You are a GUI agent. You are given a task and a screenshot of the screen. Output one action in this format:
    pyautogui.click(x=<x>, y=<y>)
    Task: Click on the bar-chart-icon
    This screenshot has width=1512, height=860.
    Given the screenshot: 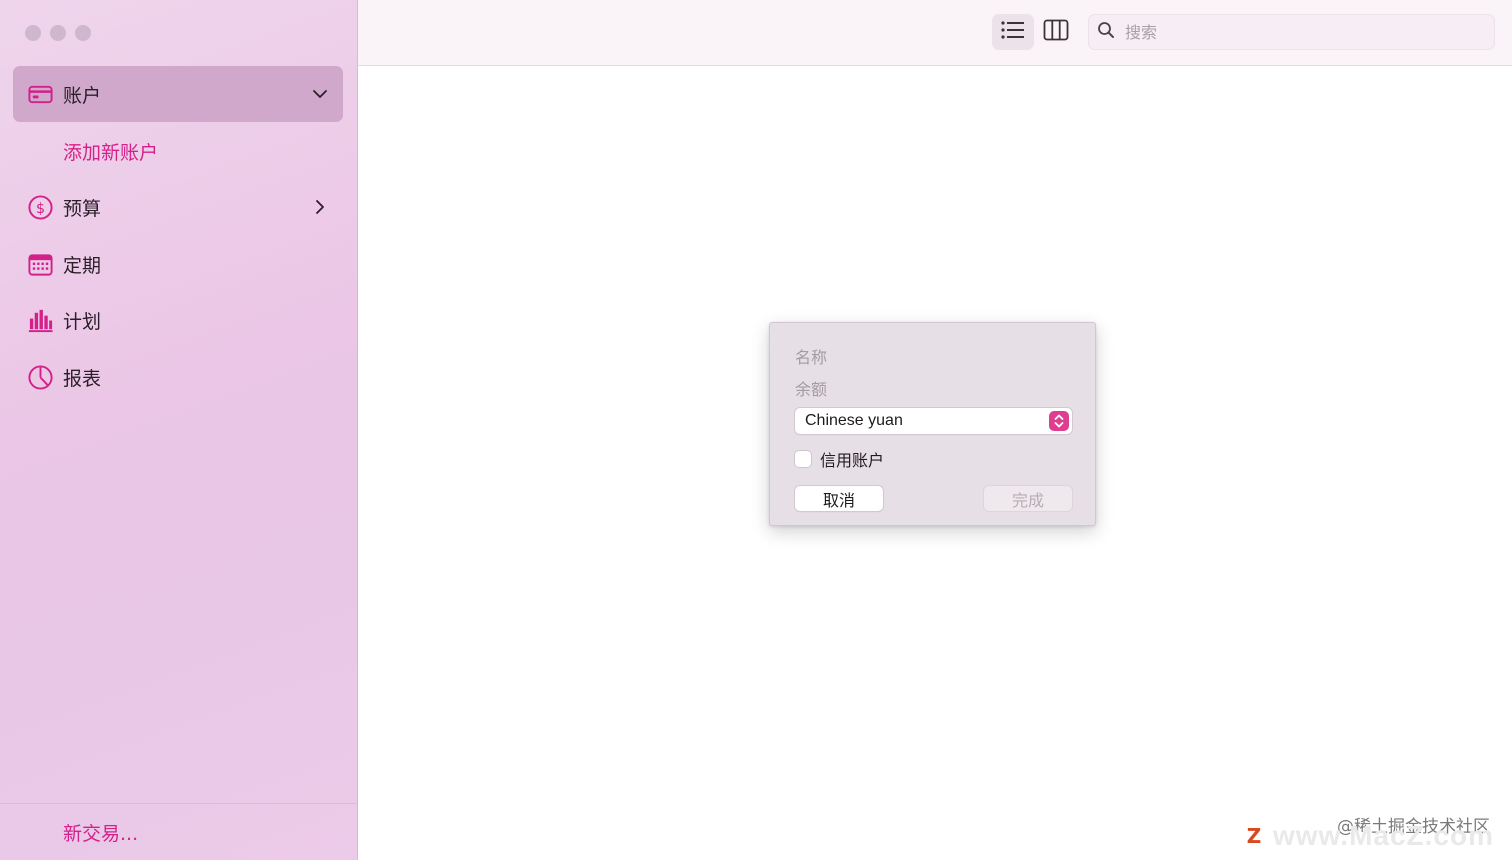 What is the action you would take?
    pyautogui.click(x=40, y=320)
    